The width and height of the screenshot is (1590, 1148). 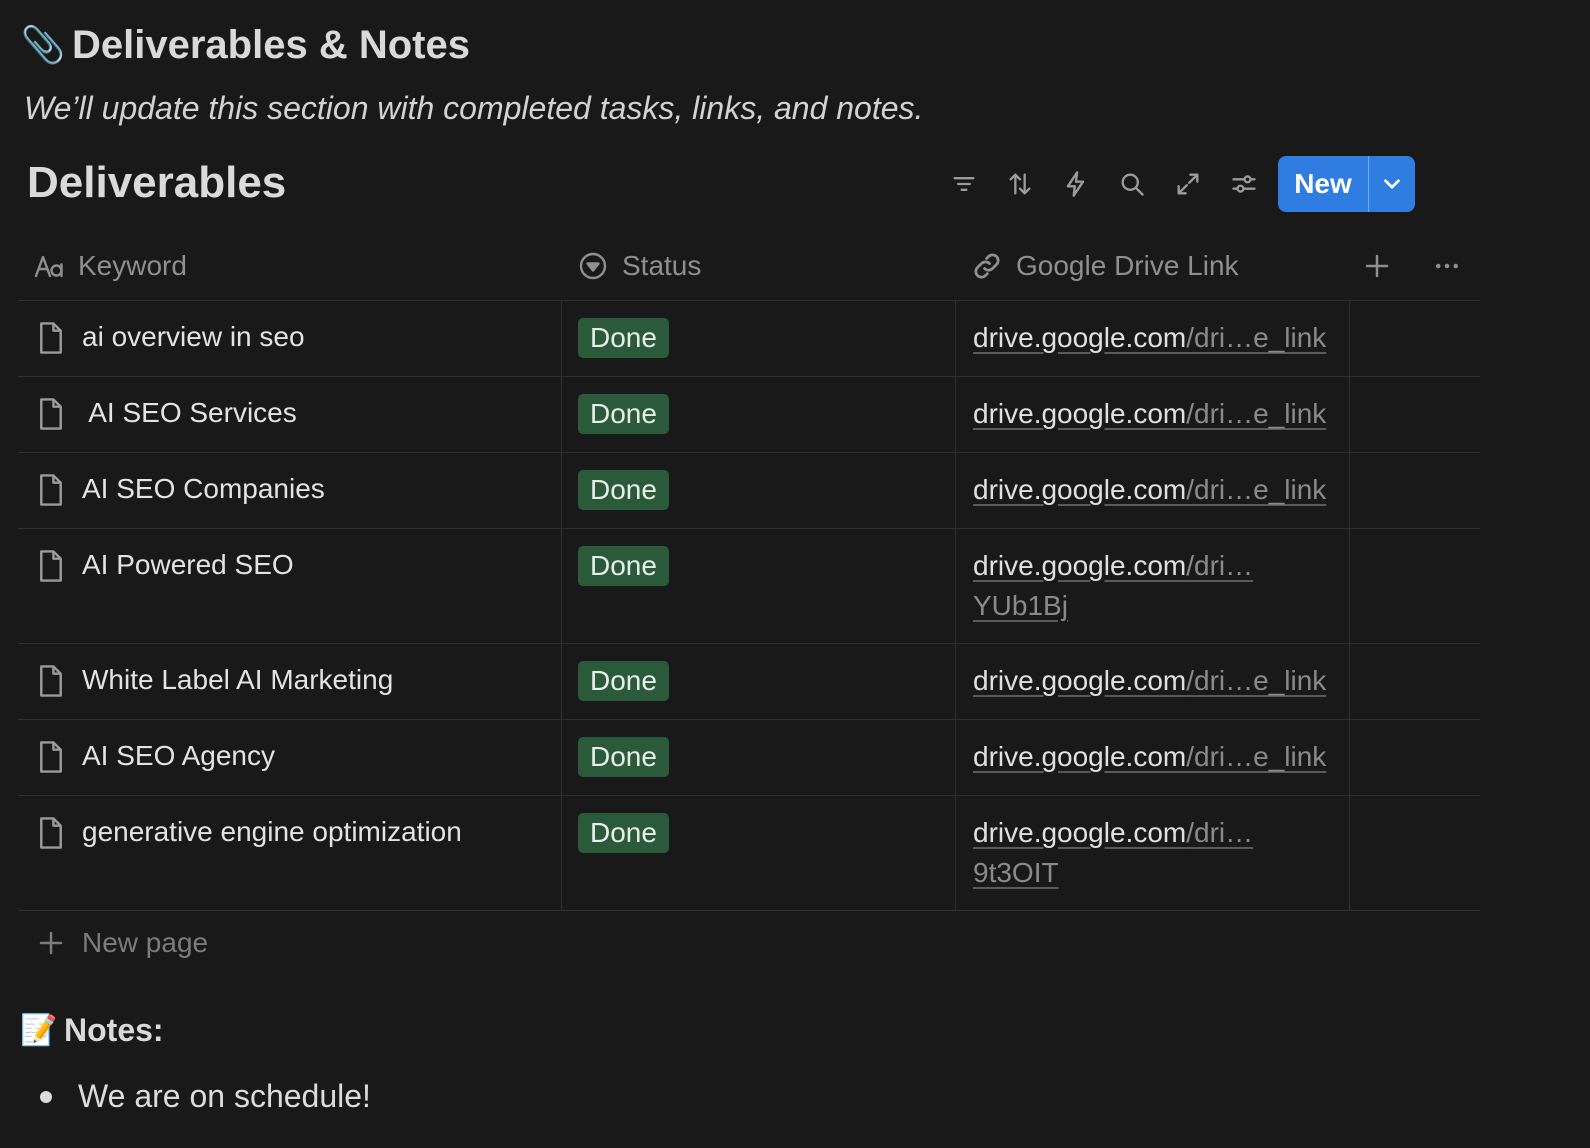 I want to click on new-dropdown-button, so click(x=1391, y=184).